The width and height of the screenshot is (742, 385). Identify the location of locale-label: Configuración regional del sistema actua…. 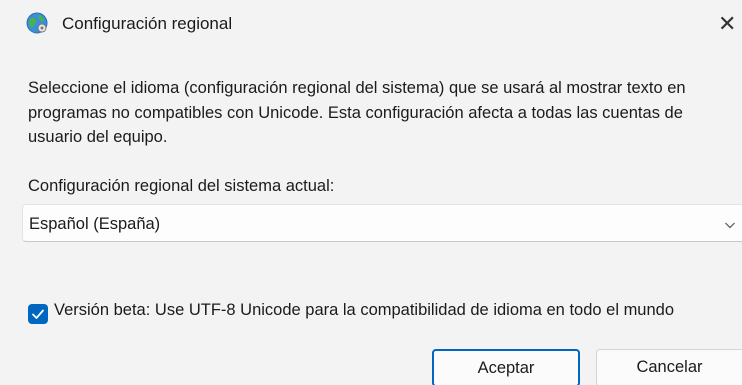
(181, 186).